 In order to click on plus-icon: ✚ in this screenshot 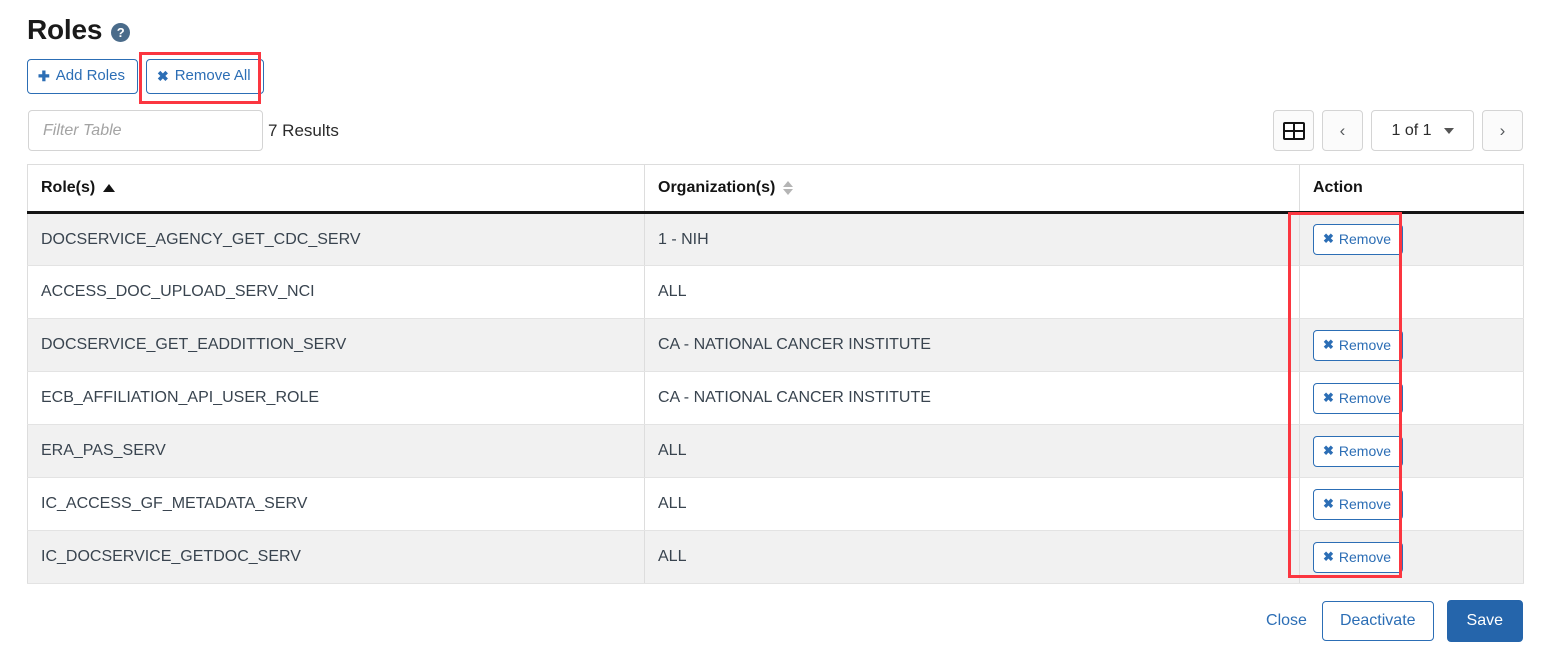, I will do `click(44, 76)`.